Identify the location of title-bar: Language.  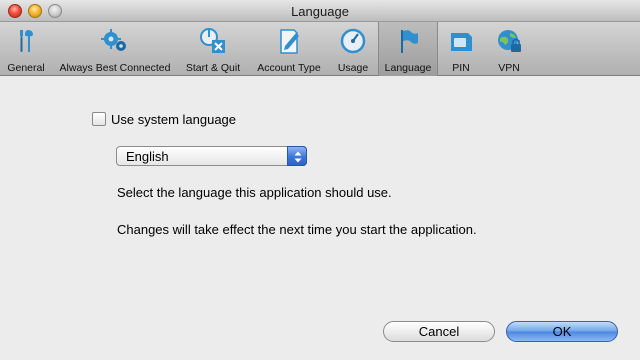
(320, 11).